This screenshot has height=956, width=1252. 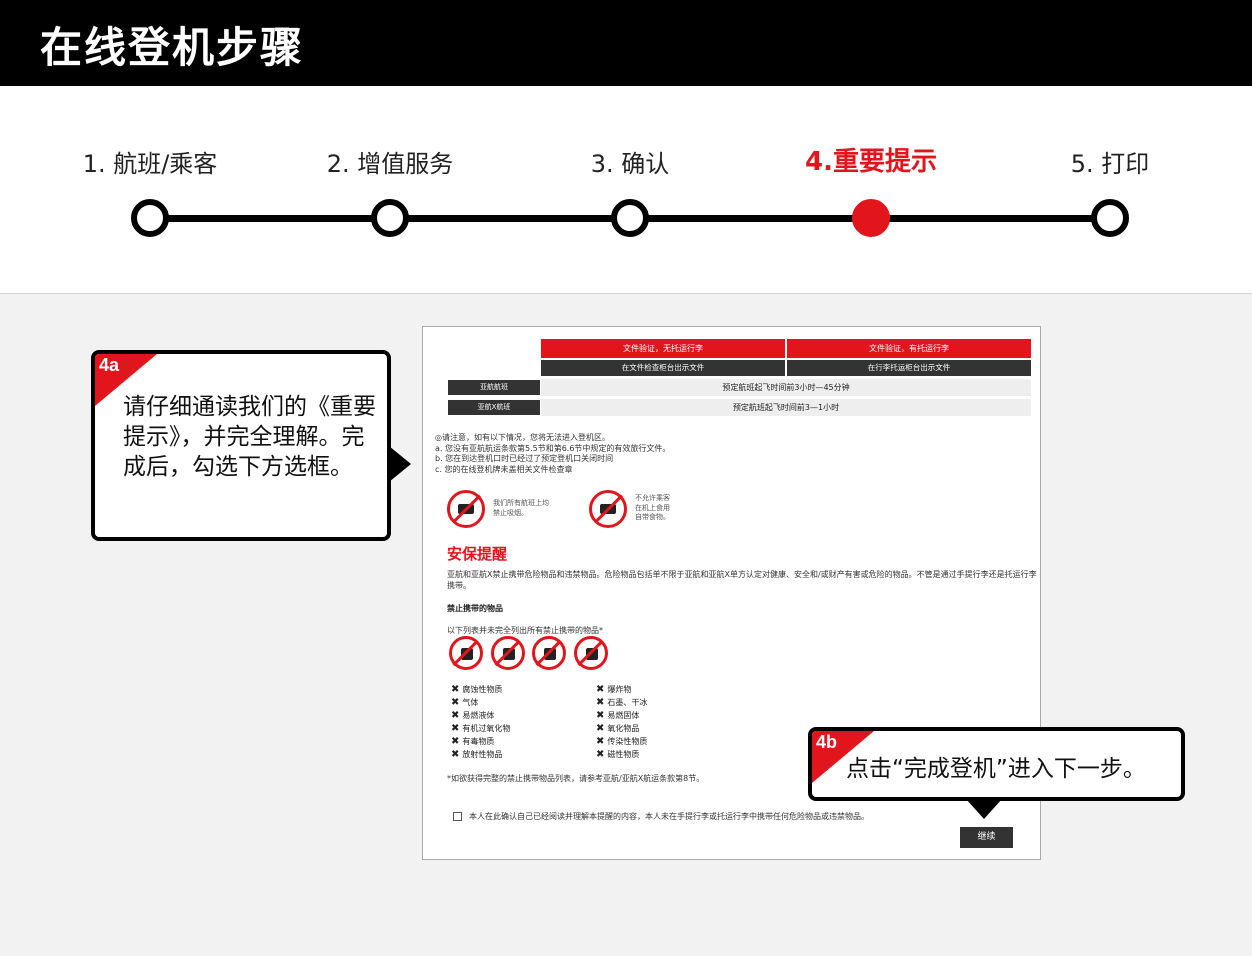 What do you see at coordinates (466, 509) in the screenshot?
I see `no-smoking-icon` at bounding box center [466, 509].